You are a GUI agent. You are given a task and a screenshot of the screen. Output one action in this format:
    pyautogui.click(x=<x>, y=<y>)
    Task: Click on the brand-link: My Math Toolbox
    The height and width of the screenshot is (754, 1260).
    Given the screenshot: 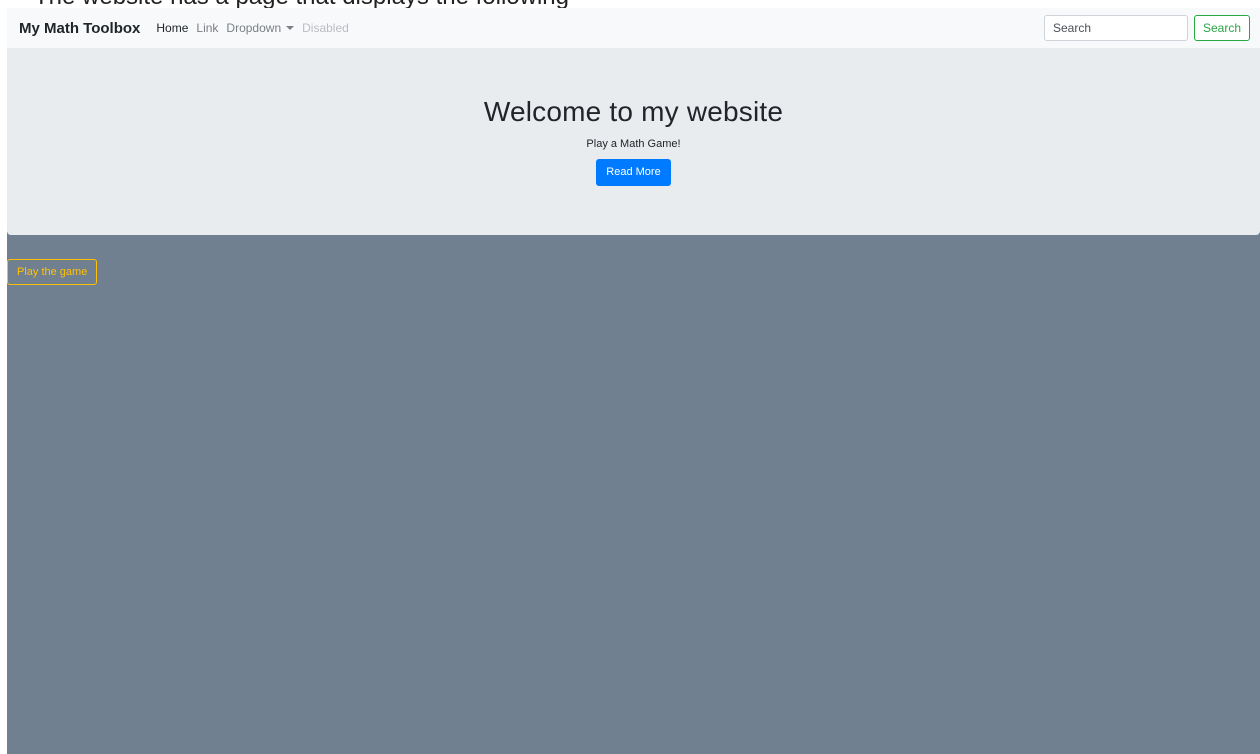 What is the action you would take?
    pyautogui.click(x=79, y=28)
    